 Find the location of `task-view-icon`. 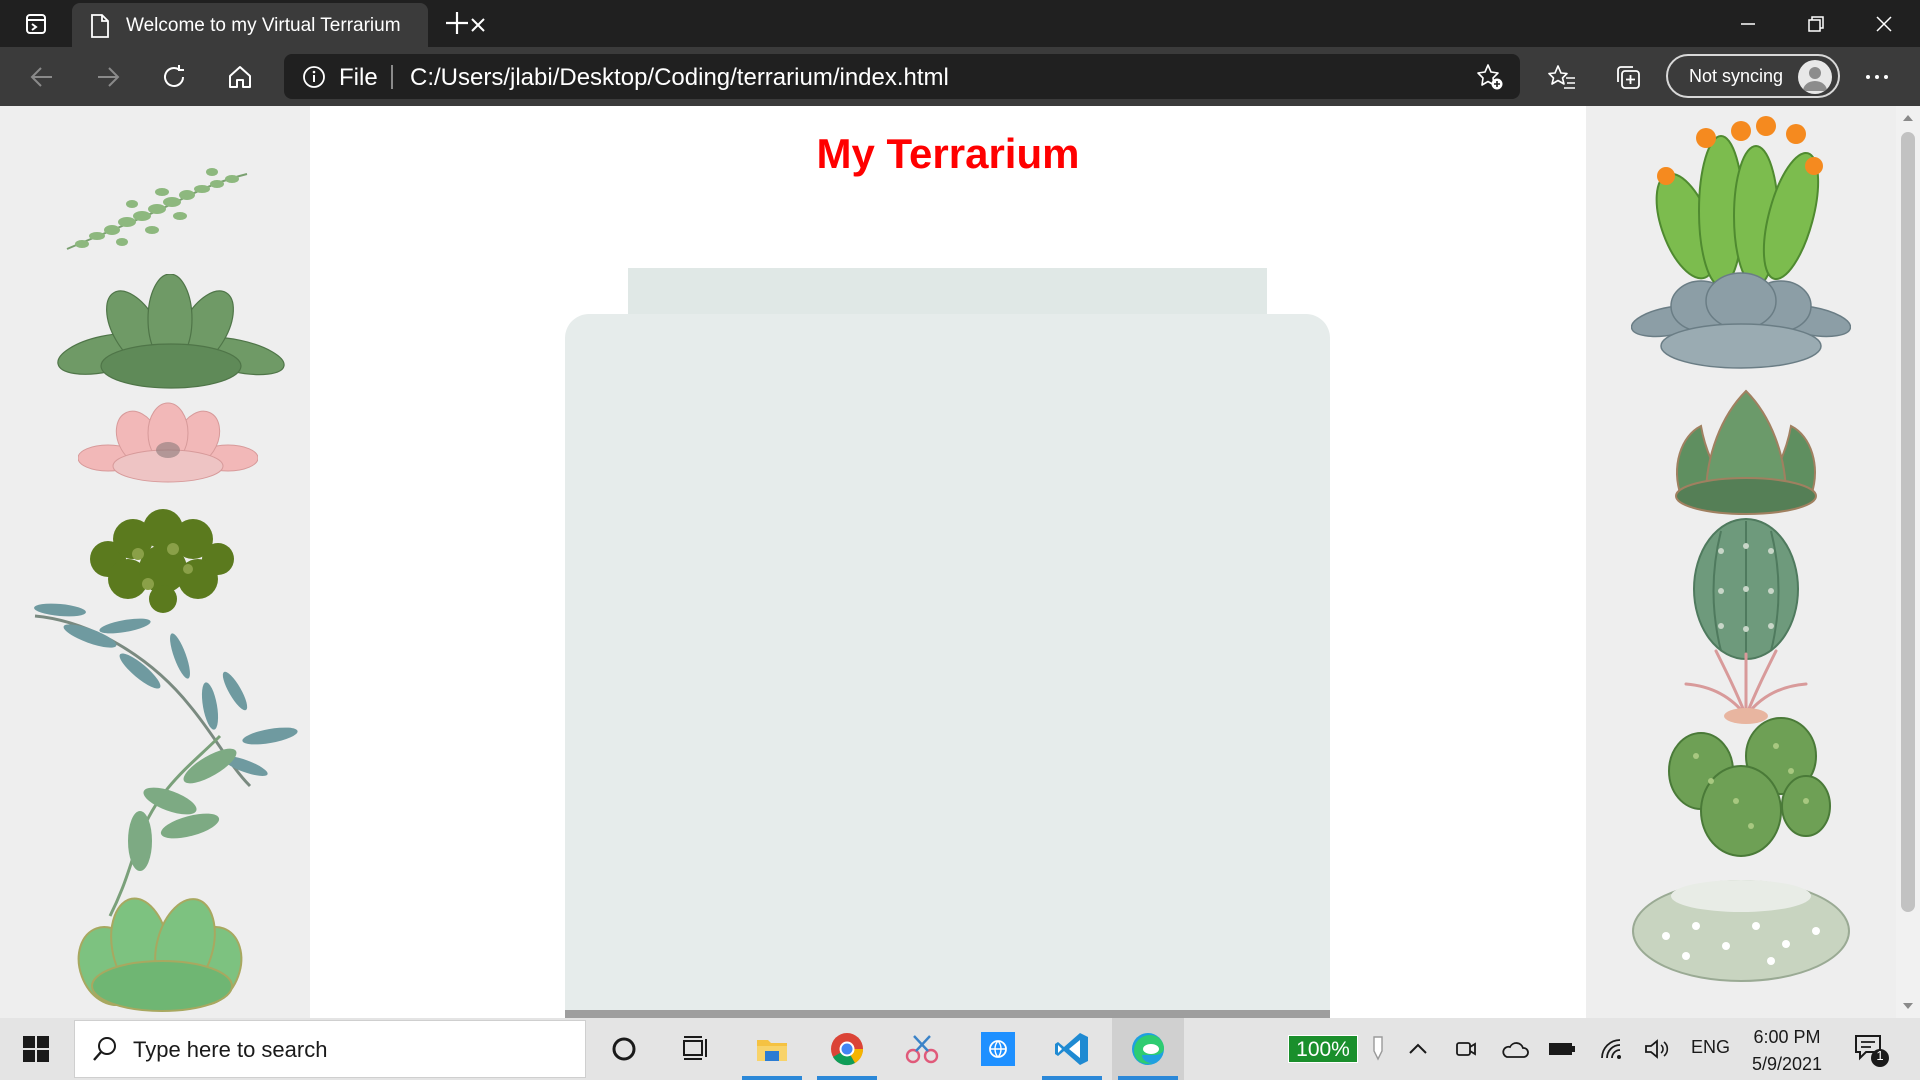

task-view-icon is located at coordinates (695, 1048).